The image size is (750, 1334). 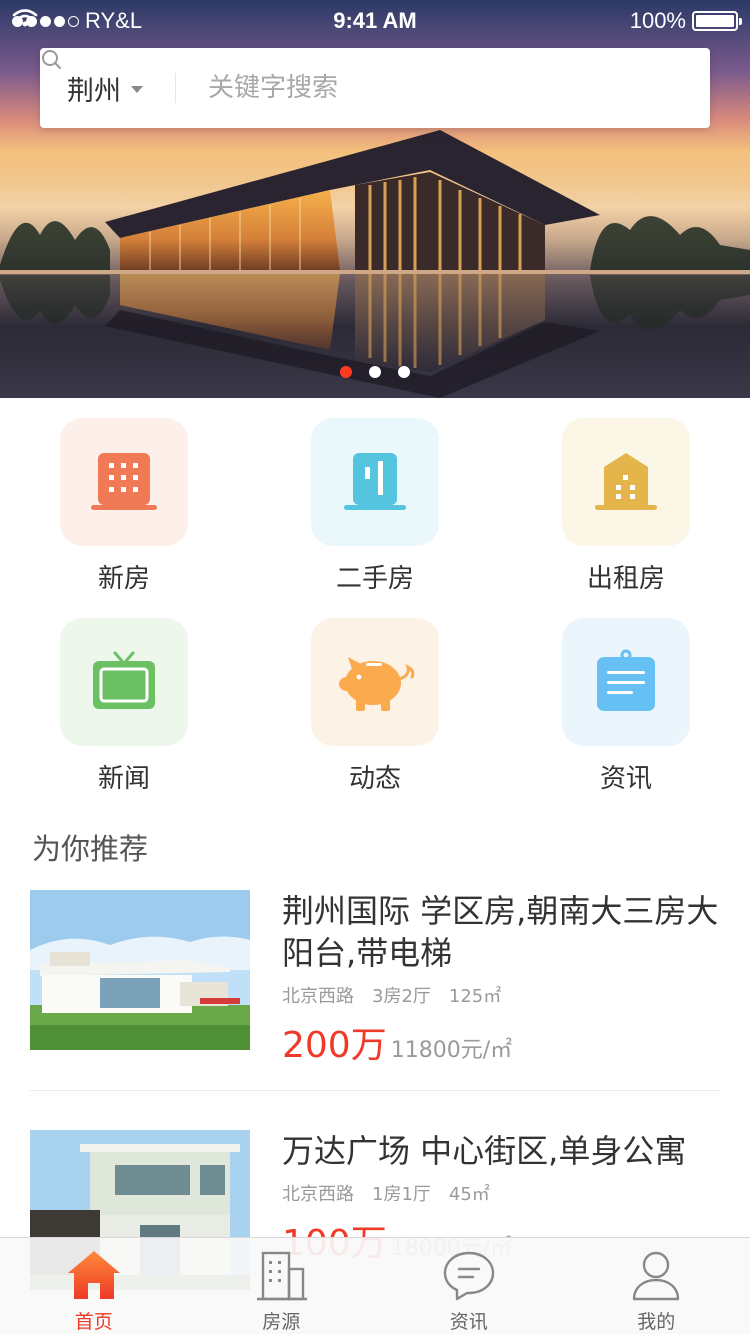 What do you see at coordinates (625, 579) in the screenshot?
I see `category-label: 出租房` at bounding box center [625, 579].